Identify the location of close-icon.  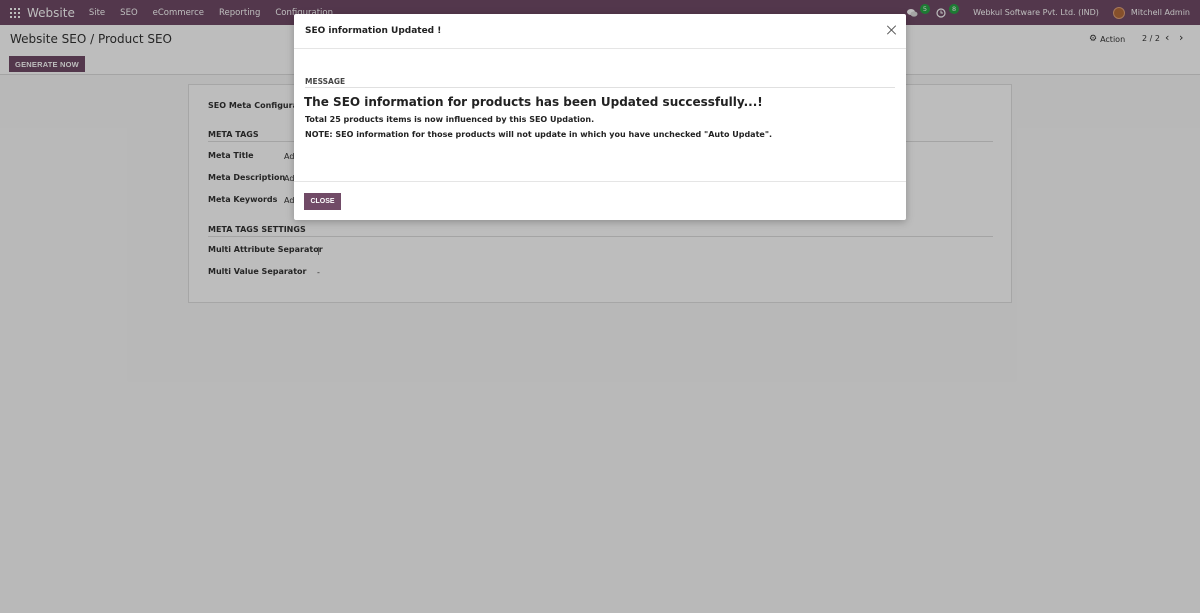
(892, 30).